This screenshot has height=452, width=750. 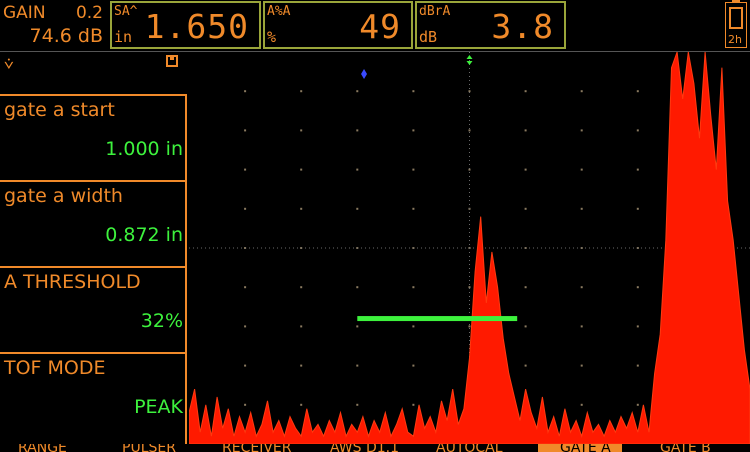 I want to click on readout-value: 1.650, so click(x=196, y=26).